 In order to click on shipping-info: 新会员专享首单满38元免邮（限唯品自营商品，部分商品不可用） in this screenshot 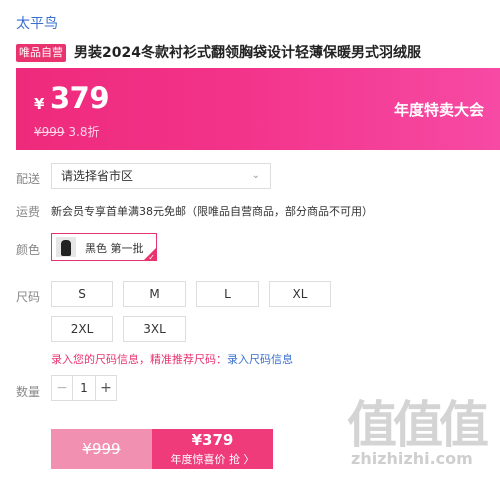, I will do `click(212, 211)`.